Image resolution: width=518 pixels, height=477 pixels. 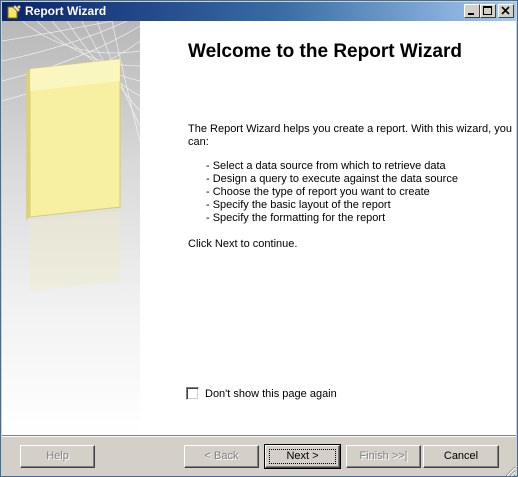 What do you see at coordinates (298, 205) in the screenshot?
I see `list-item: - Specify the basic layout of the report` at bounding box center [298, 205].